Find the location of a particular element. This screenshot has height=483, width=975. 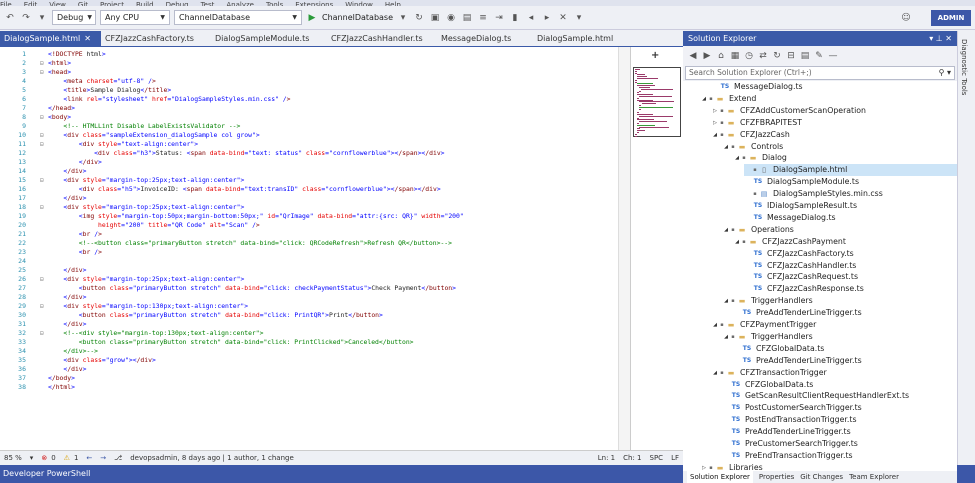

tree-item: ◢ ▪ ▬ CFZJazzCashPayment is located at coordinates (845, 242).